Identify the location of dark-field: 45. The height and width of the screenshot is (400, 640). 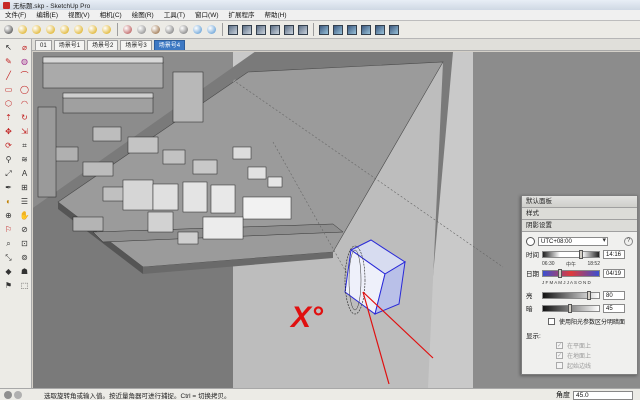
(614, 308).